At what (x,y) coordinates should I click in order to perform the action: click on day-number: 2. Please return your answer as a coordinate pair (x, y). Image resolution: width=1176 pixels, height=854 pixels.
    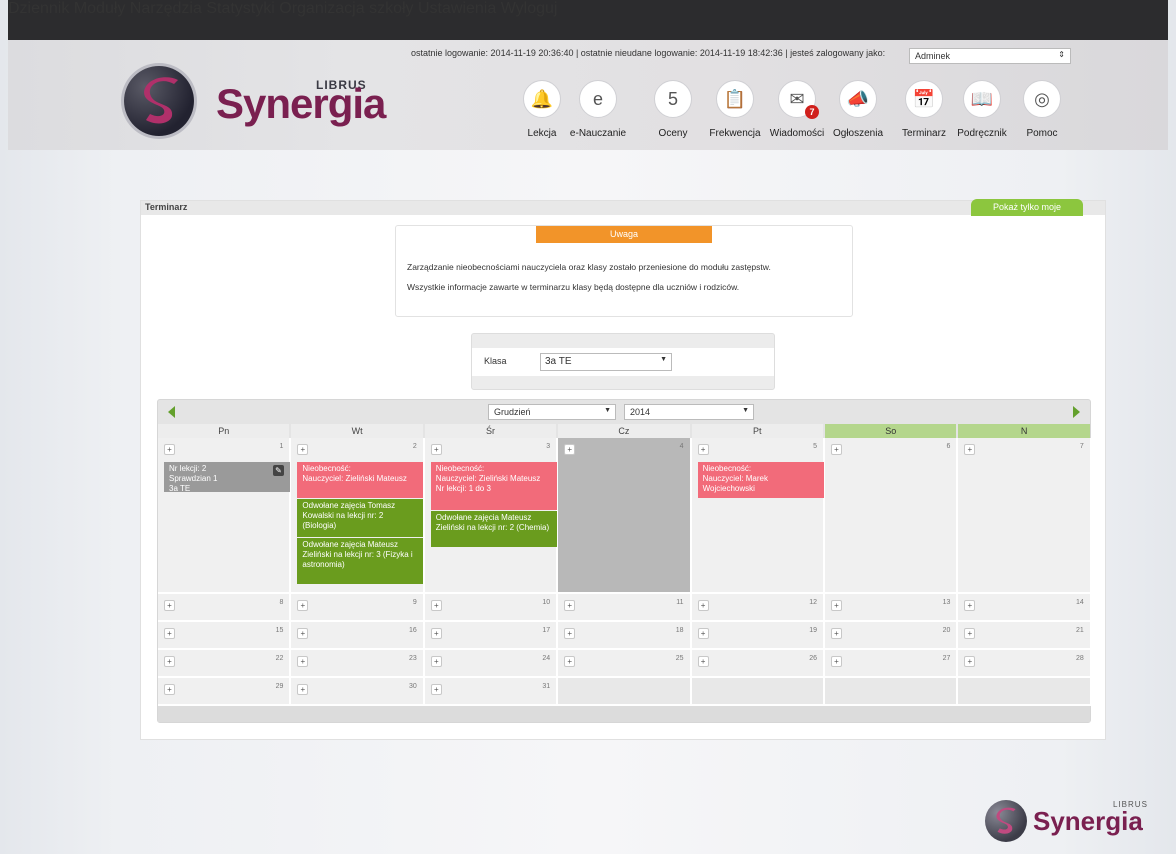
    Looking at the image, I should click on (414, 446).